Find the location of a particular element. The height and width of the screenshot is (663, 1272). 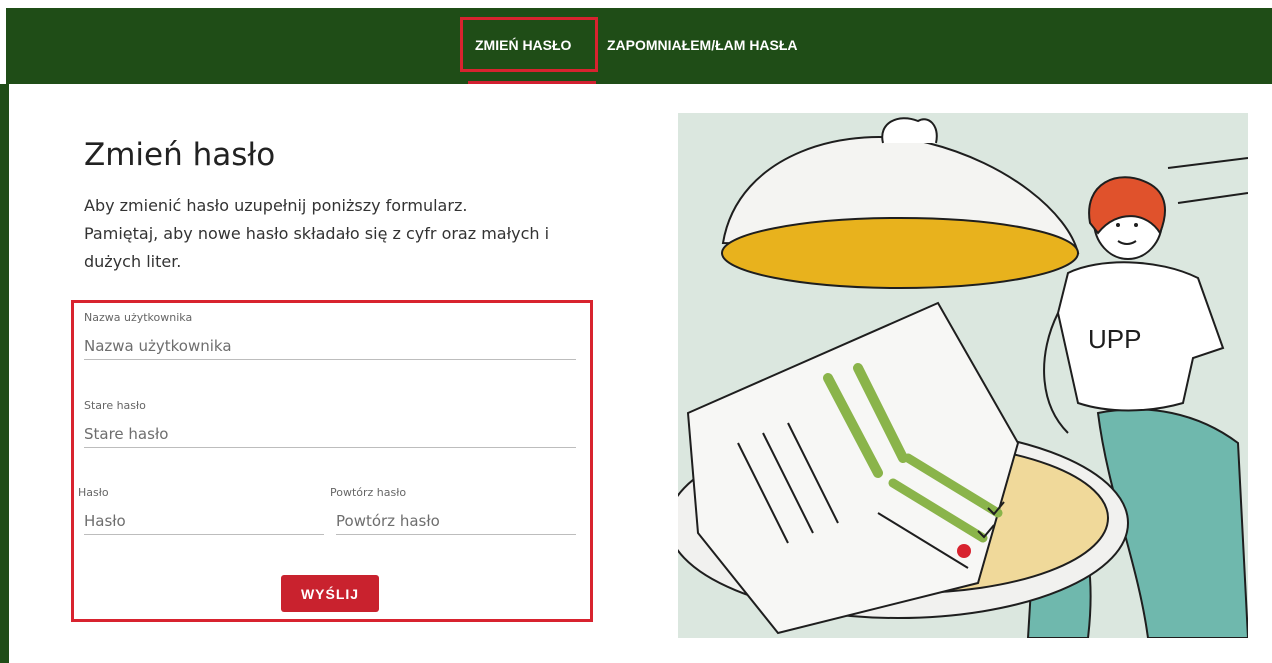

username-label: Nazwa użytkownika is located at coordinates (138, 317).